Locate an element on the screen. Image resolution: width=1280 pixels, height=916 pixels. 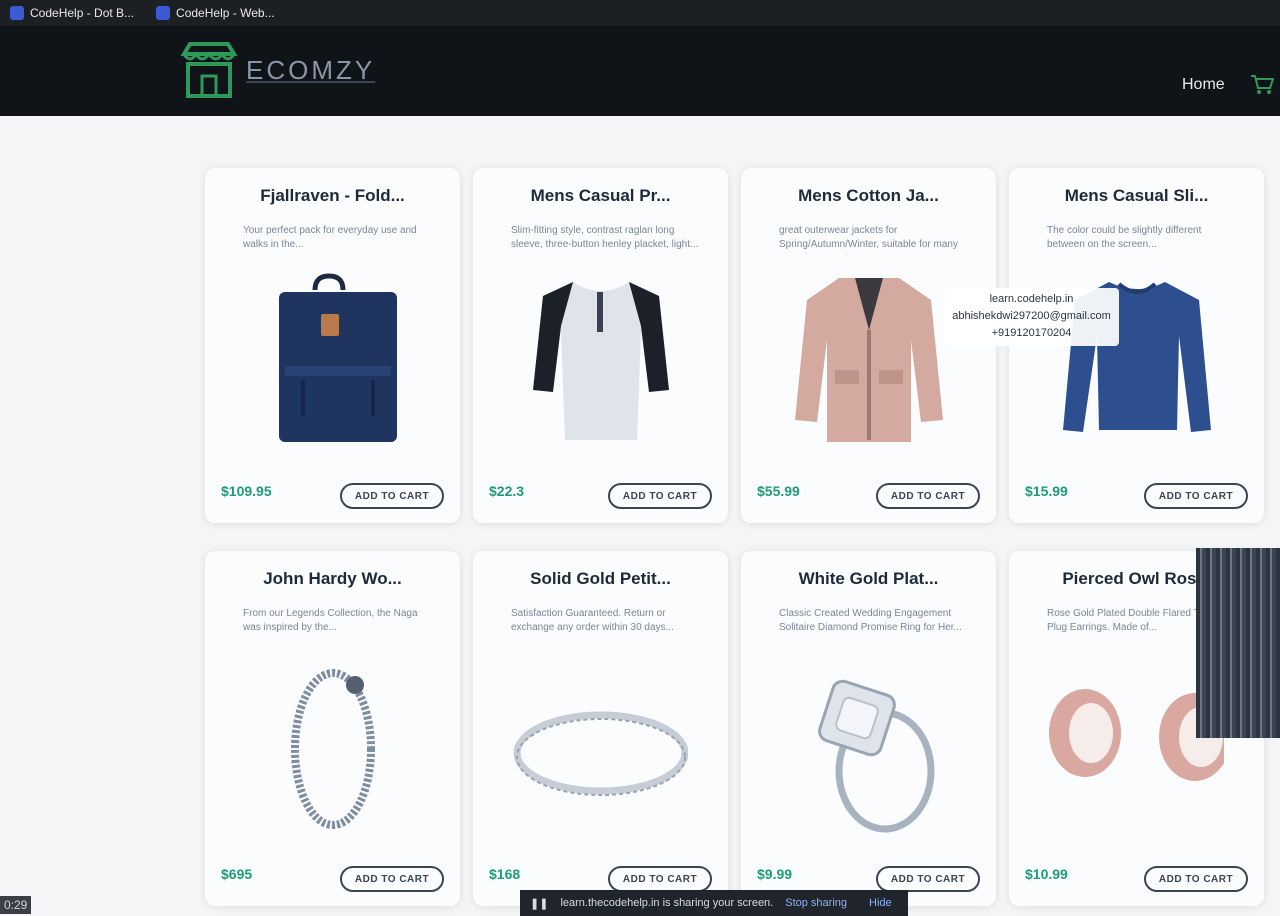
logo: ECOMZY is located at coordinates (276, 70).